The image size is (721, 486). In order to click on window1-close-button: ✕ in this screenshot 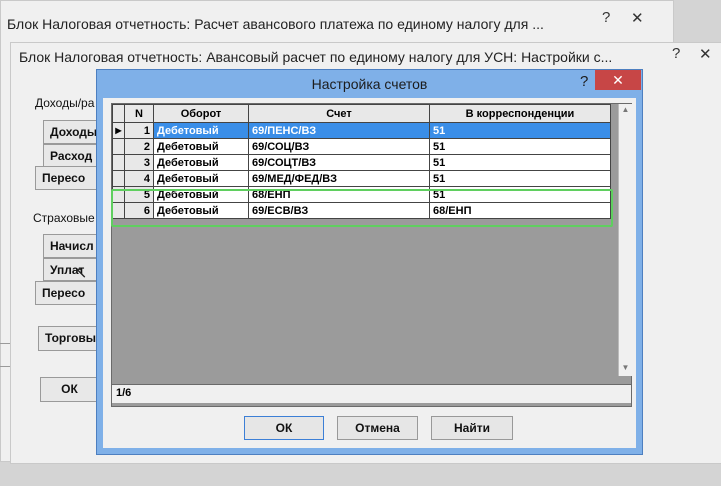, I will do `click(637, 18)`.